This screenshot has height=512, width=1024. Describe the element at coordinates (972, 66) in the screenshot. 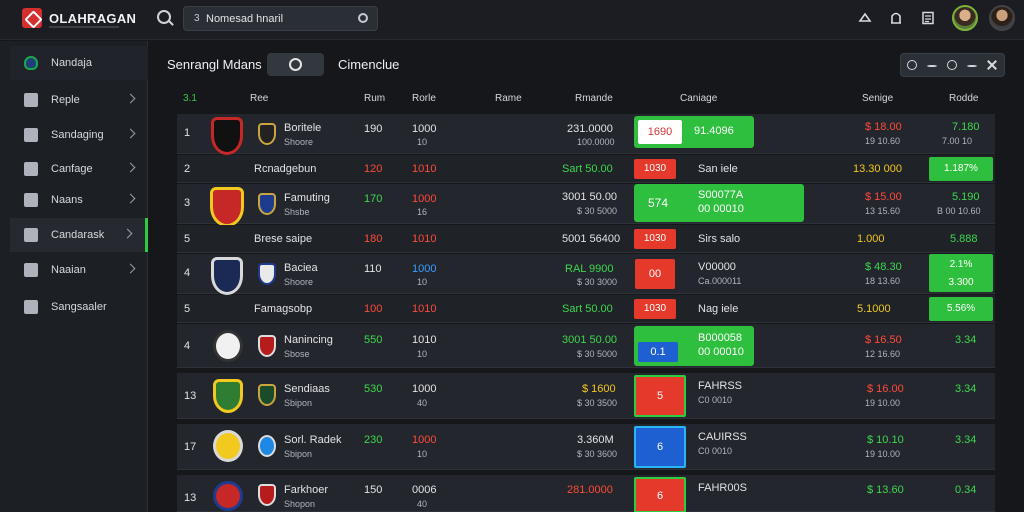

I see `collapse-icon` at that location.